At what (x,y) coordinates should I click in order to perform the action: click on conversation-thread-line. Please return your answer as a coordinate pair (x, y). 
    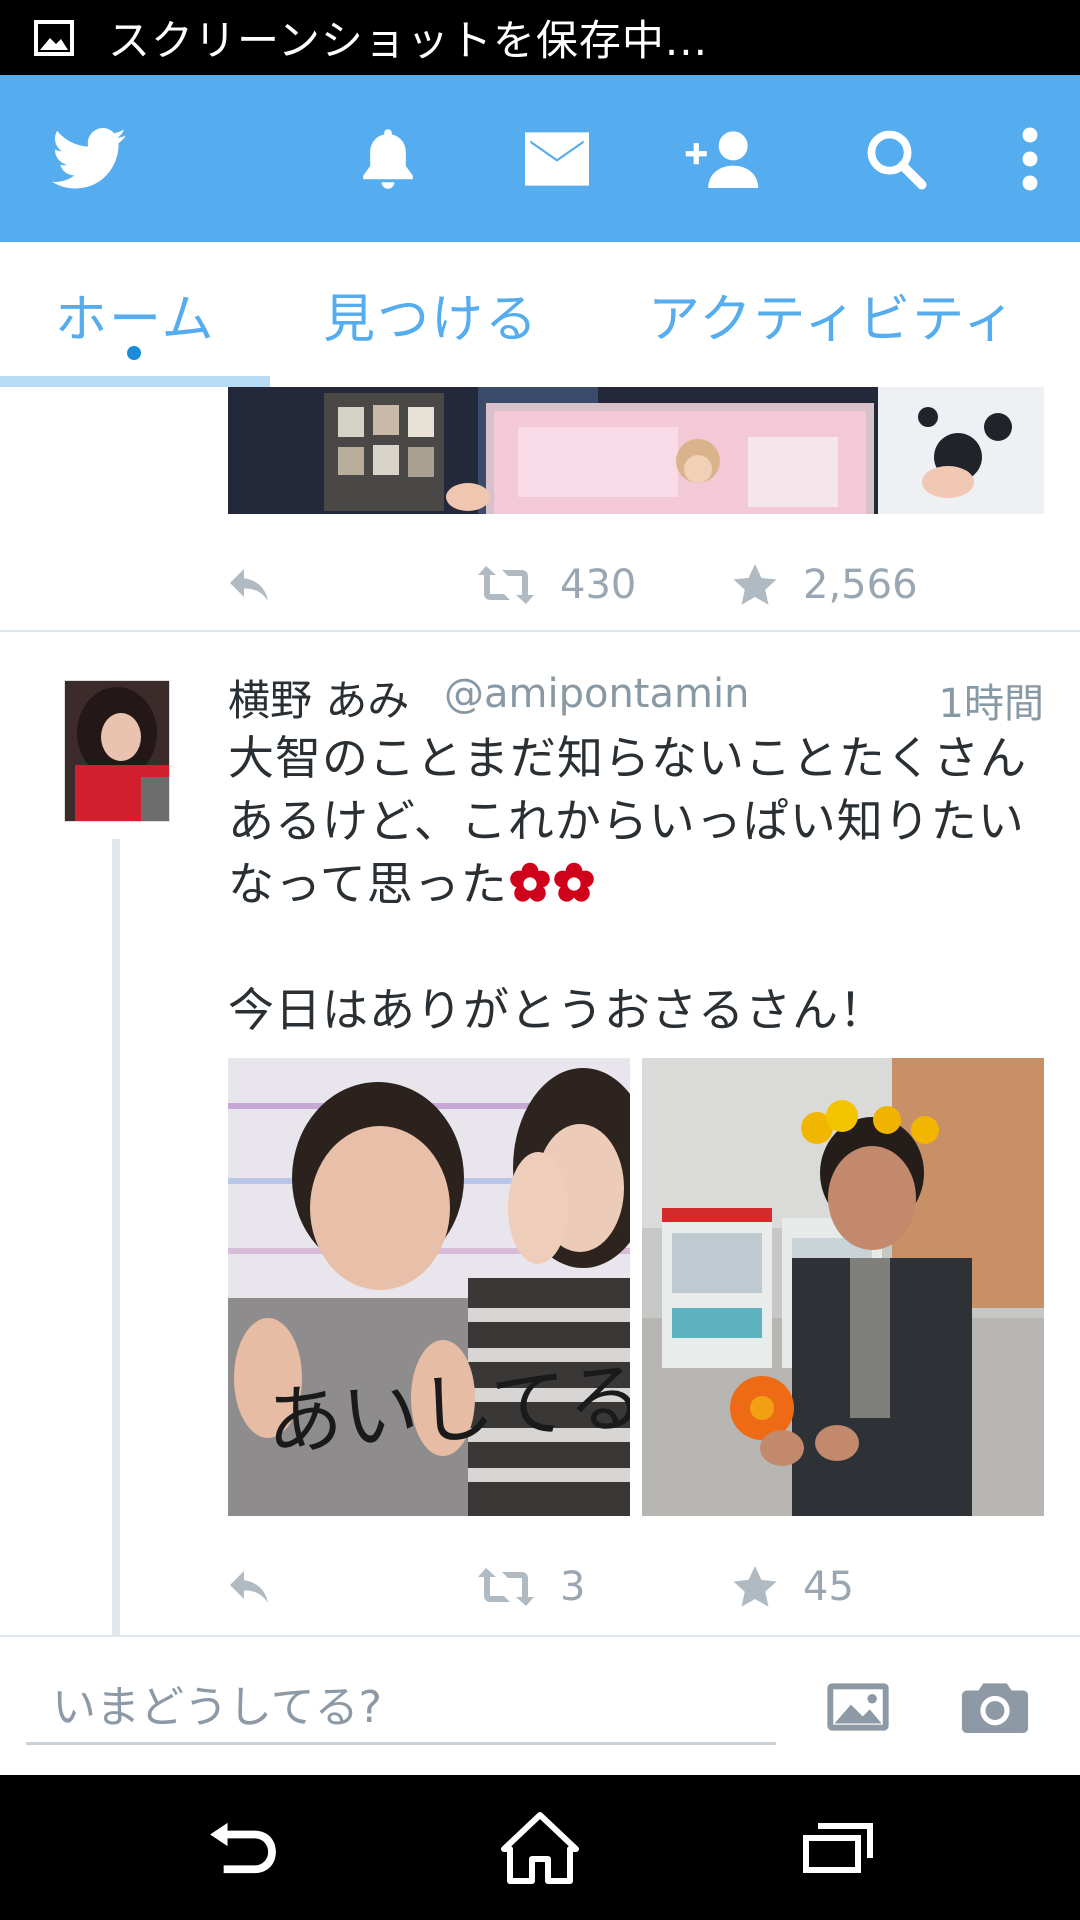
    Looking at the image, I should click on (116, 1237).